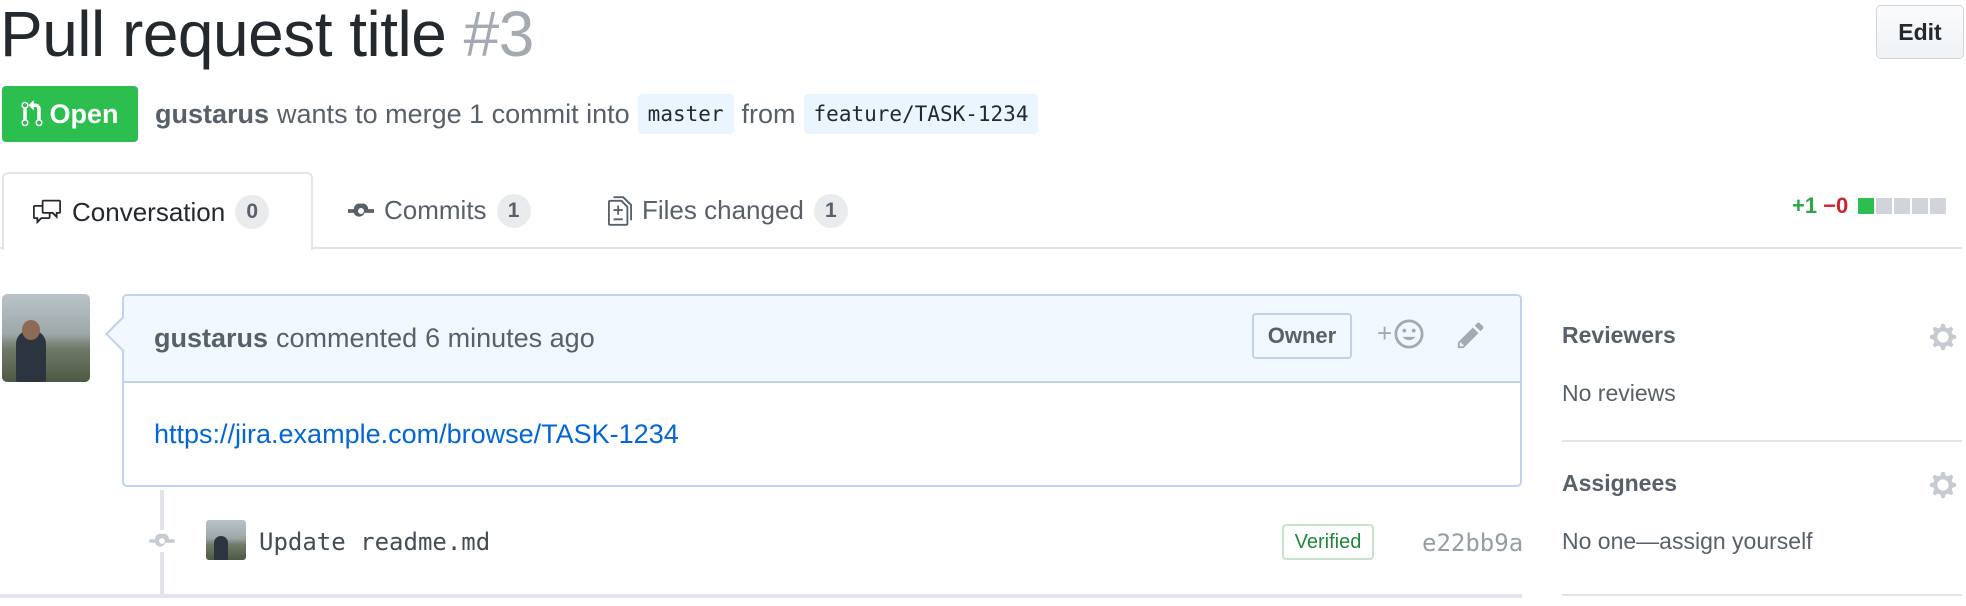 The image size is (1966, 606). I want to click on diffstat-additions: +1, so click(1805, 205).